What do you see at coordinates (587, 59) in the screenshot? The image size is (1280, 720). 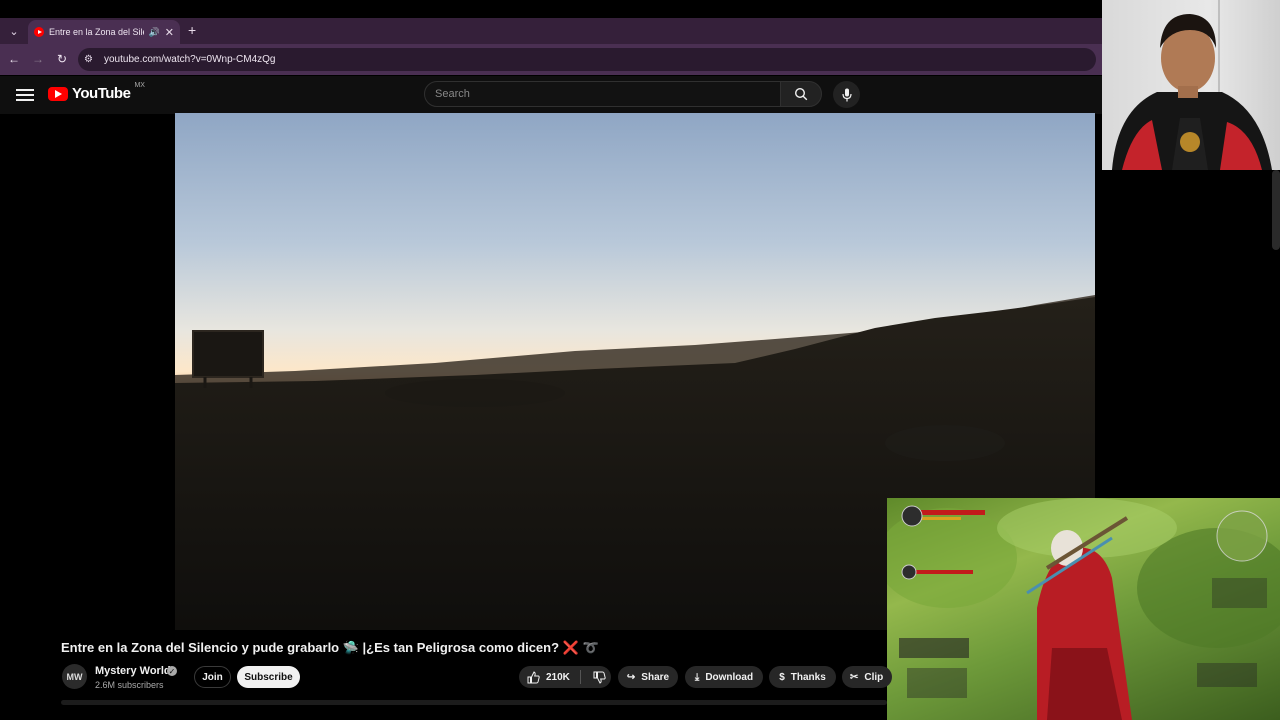 I see `address-bar: ⚙ youtube.com/watch?v=0Wnp-CM4zQg` at bounding box center [587, 59].